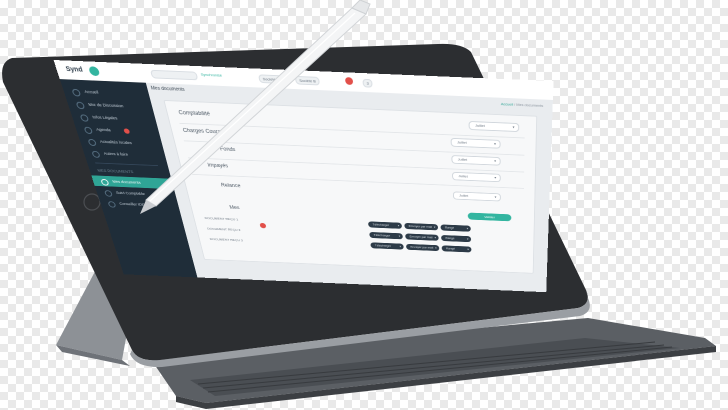 This screenshot has height=410, width=728. I want to click on pencil-body, so click(256, 107).